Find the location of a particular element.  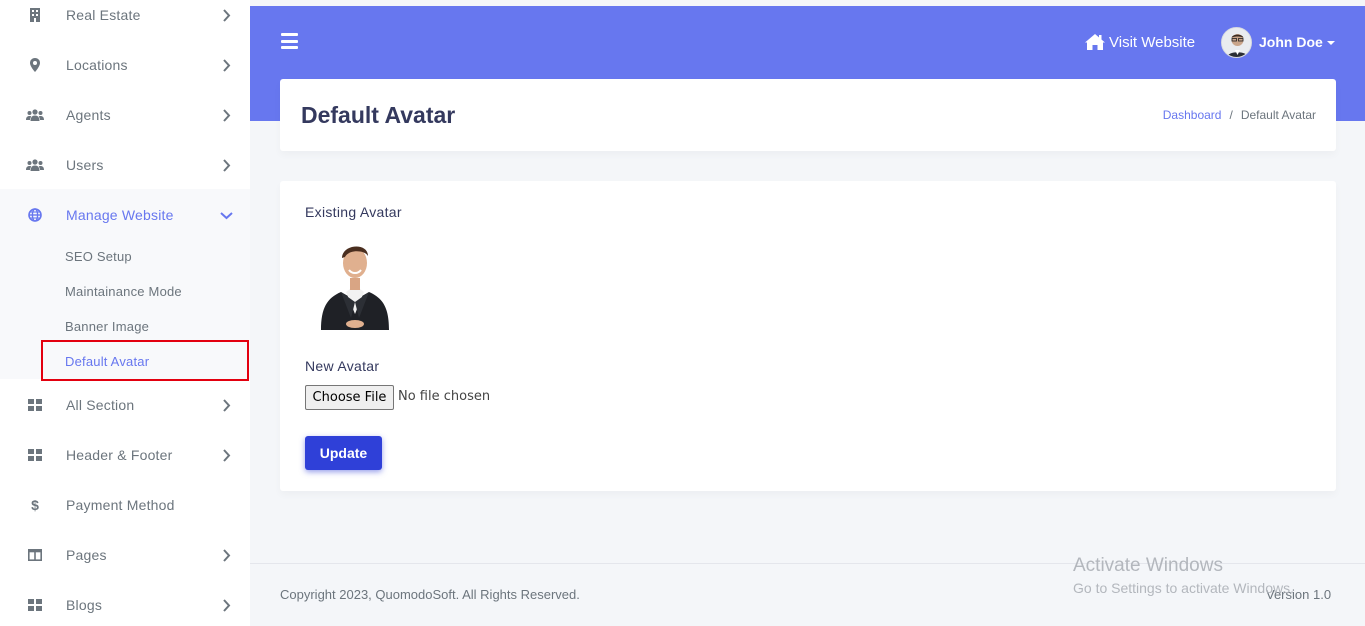

sidebar-item-manage-website: Manage Website is located at coordinates (125, 215).